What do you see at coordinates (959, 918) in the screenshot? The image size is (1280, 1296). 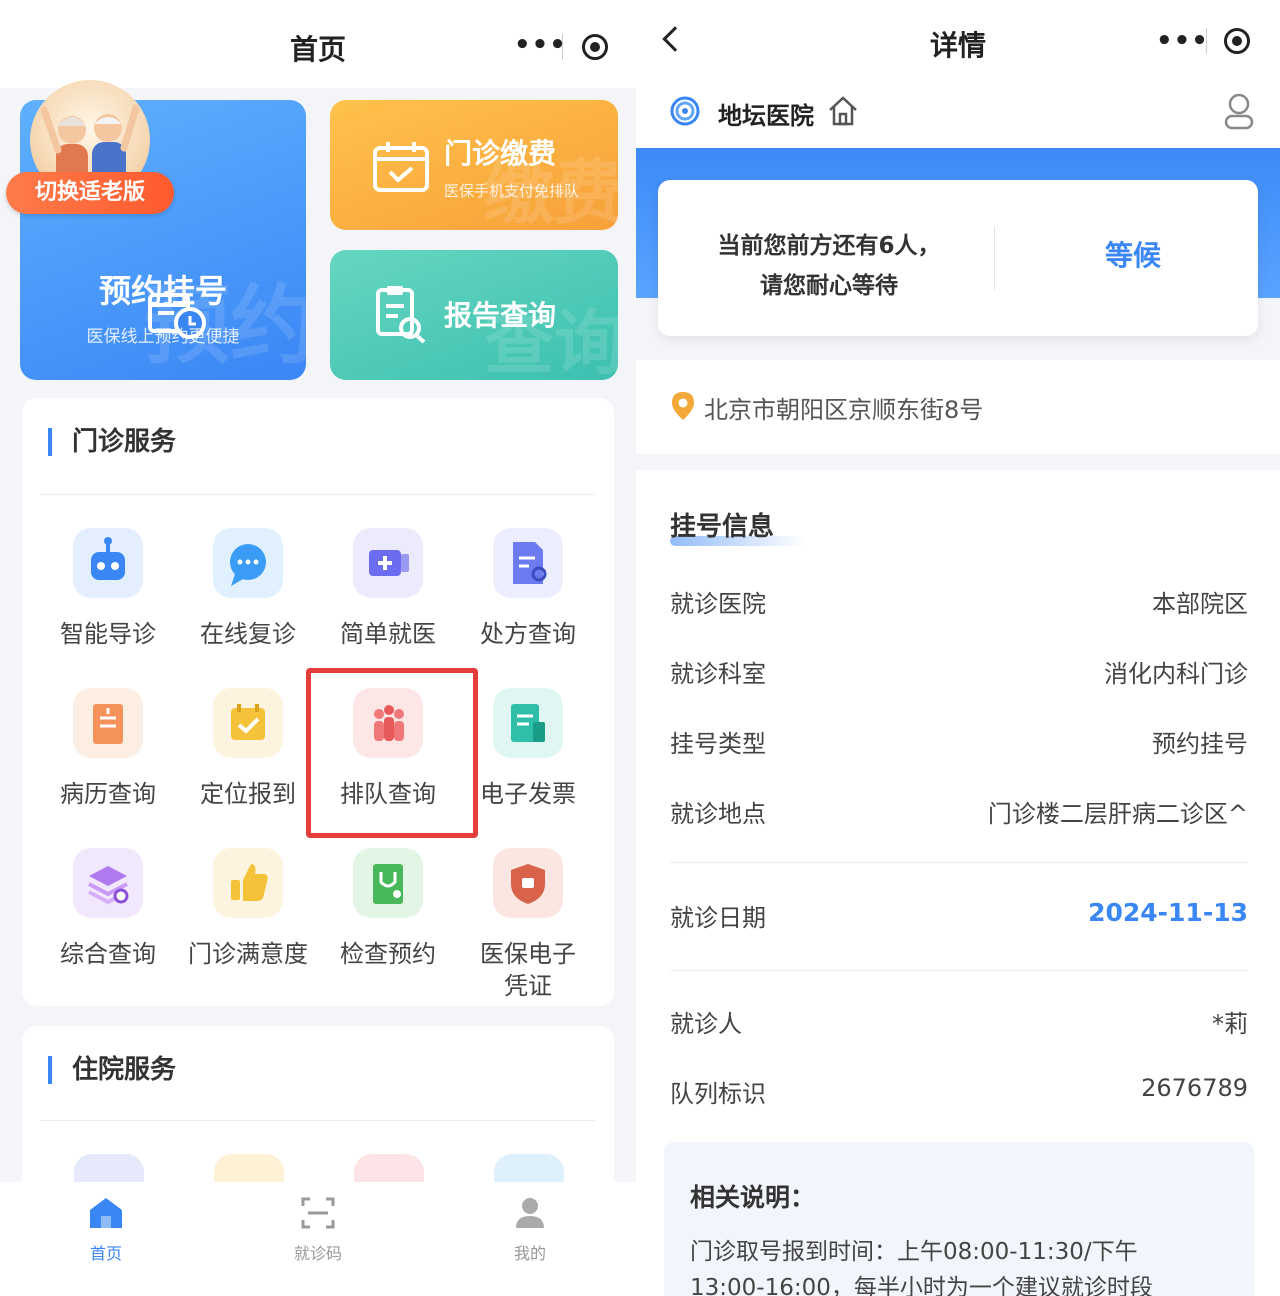 I see `info-row-date: 就诊日期 2024-11-13` at bounding box center [959, 918].